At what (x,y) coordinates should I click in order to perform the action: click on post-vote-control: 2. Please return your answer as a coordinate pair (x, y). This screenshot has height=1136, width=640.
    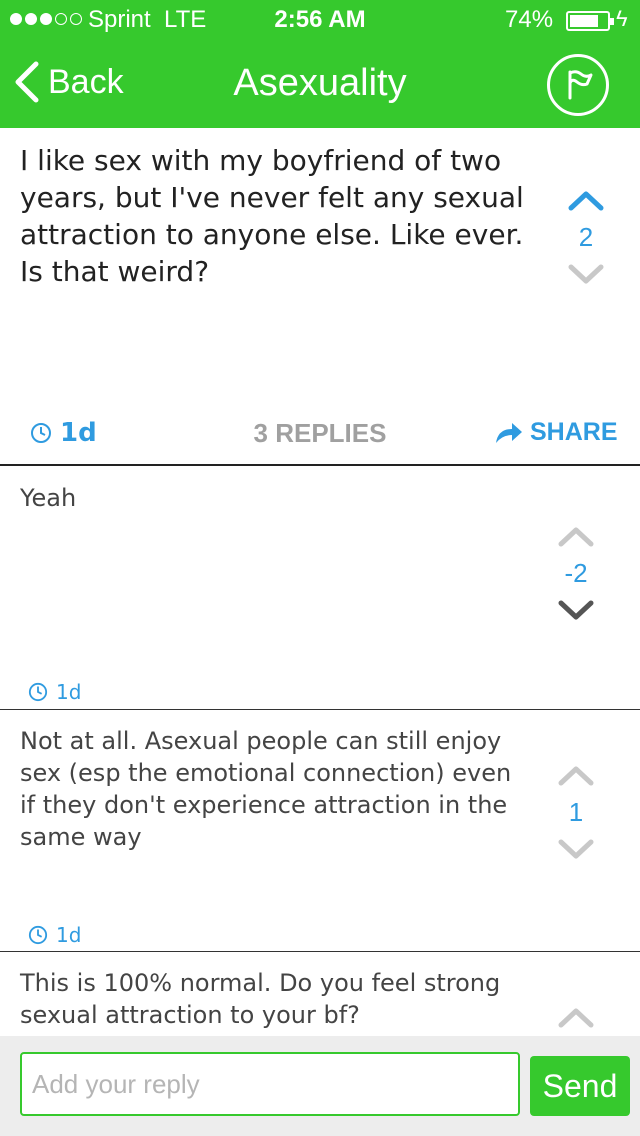
    Looking at the image, I should click on (586, 237).